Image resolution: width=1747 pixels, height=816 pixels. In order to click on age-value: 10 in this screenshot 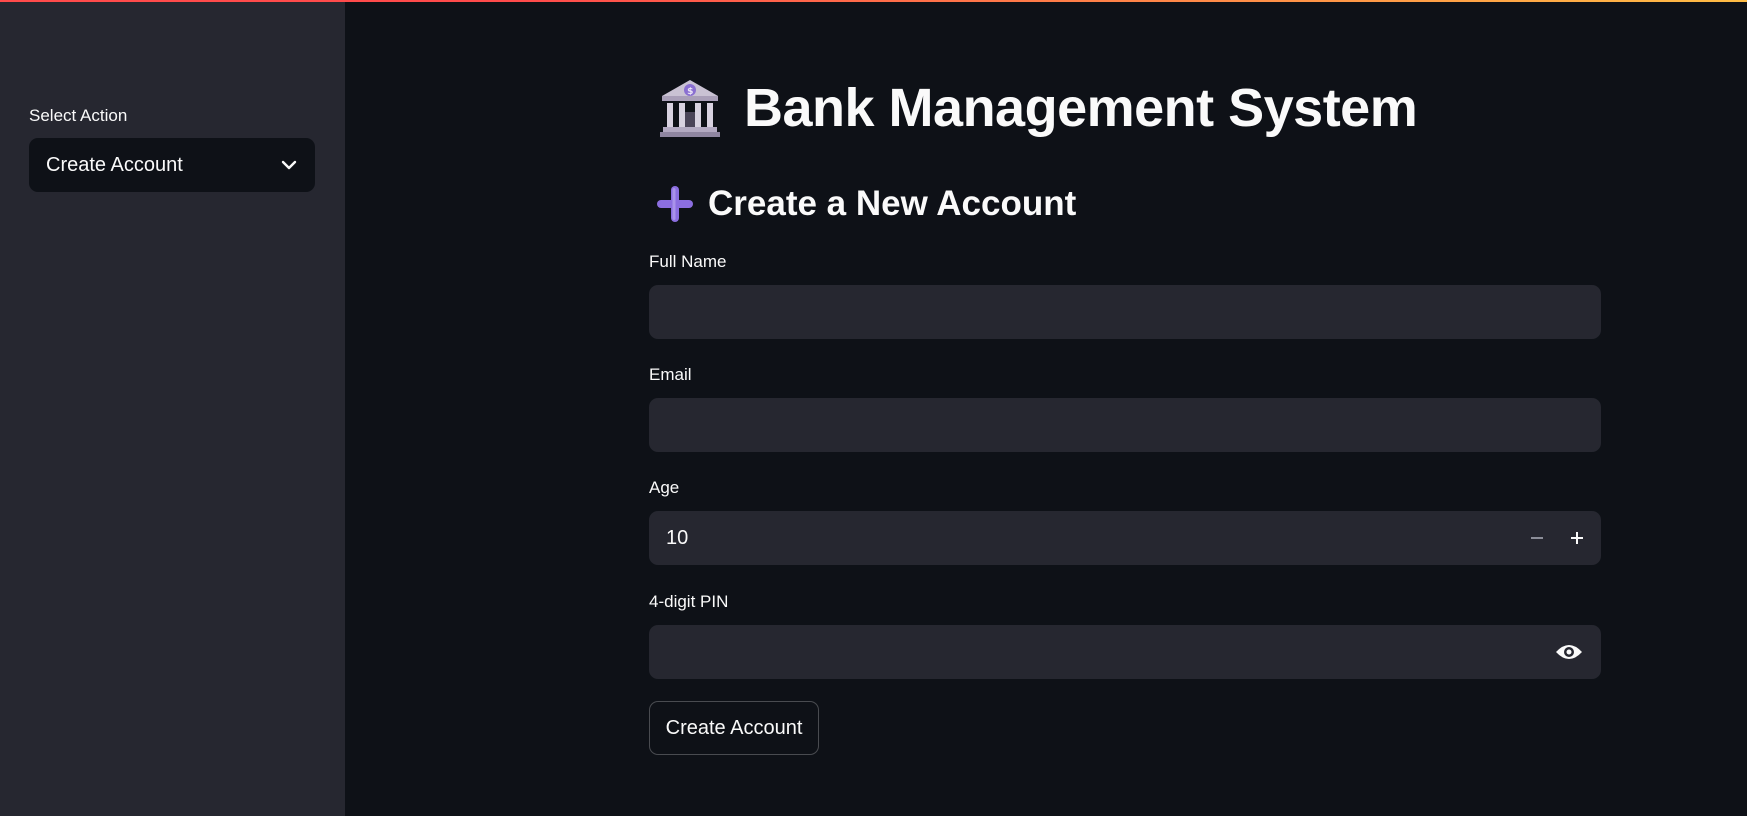, I will do `click(677, 537)`.